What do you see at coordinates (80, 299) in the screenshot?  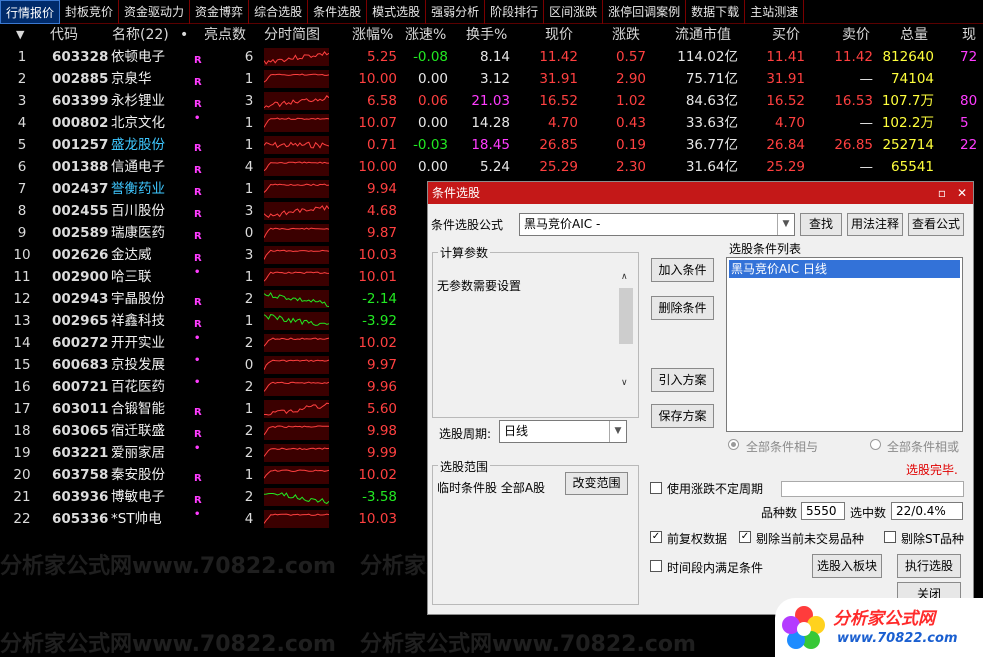 I see `stock-code: 002943` at bounding box center [80, 299].